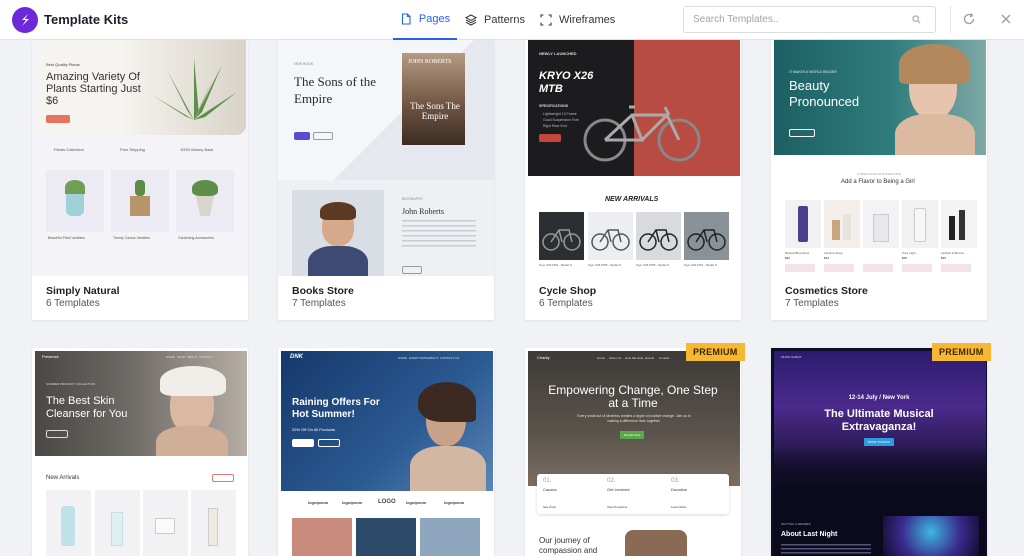  What do you see at coordinates (69, 149) in the screenshot?
I see `feature-1: Plants Collection` at bounding box center [69, 149].